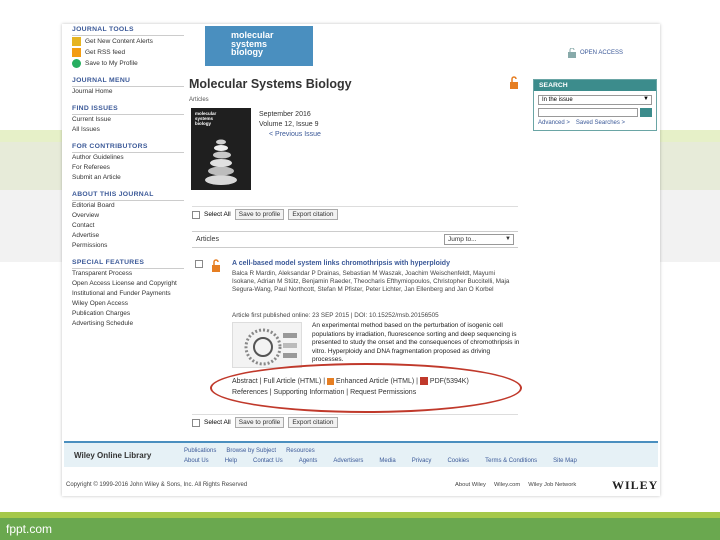  Describe the element at coordinates (128, 168) in the screenshot. I see `menu-for-referees: For Referees` at that location.